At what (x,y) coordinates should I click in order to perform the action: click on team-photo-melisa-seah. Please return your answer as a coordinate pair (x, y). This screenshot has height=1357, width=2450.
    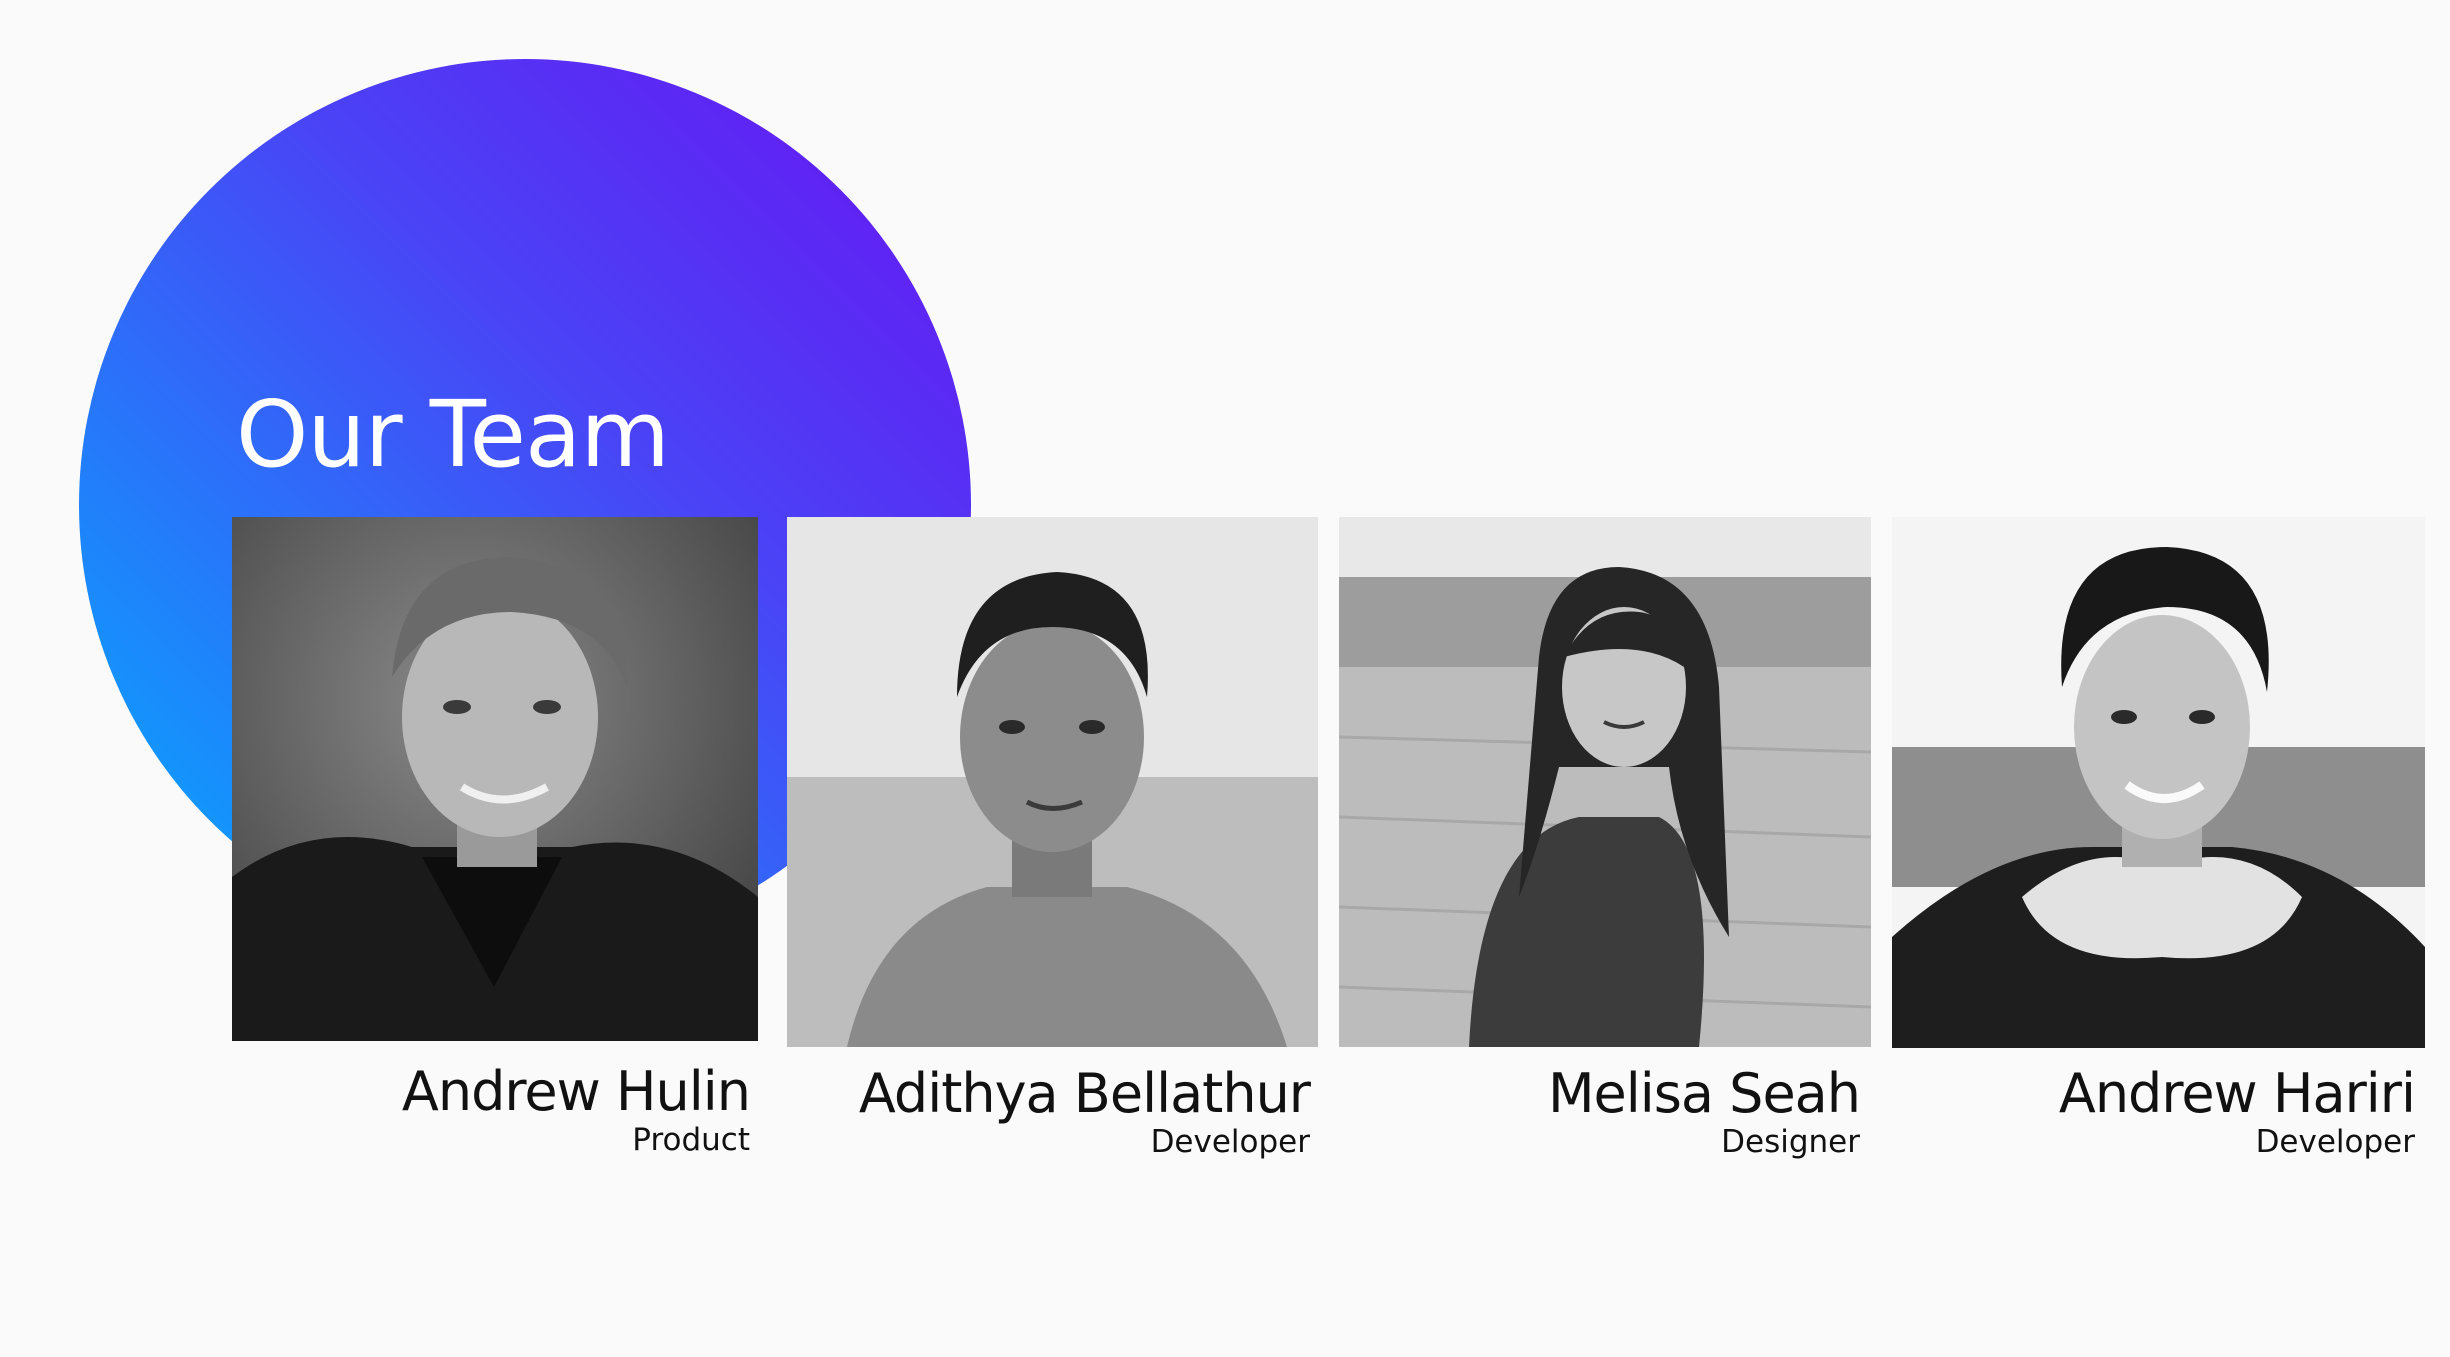
    Looking at the image, I should click on (1605, 782).